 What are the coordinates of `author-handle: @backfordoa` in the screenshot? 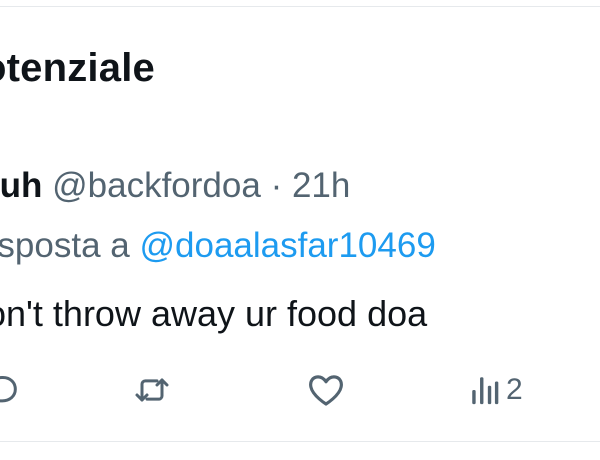 It's located at (156, 185).